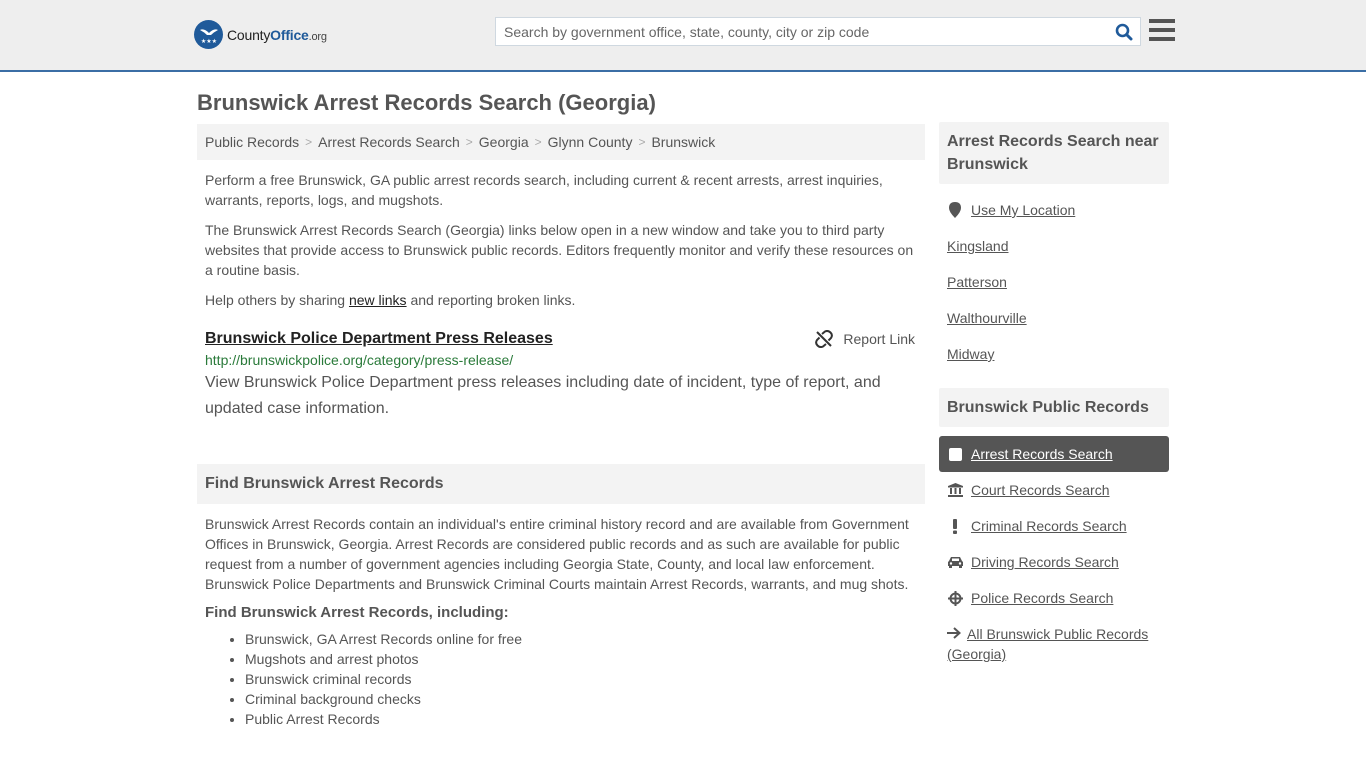 The height and width of the screenshot is (768, 1366). What do you see at coordinates (824, 339) in the screenshot?
I see `broken-link-icon` at bounding box center [824, 339].